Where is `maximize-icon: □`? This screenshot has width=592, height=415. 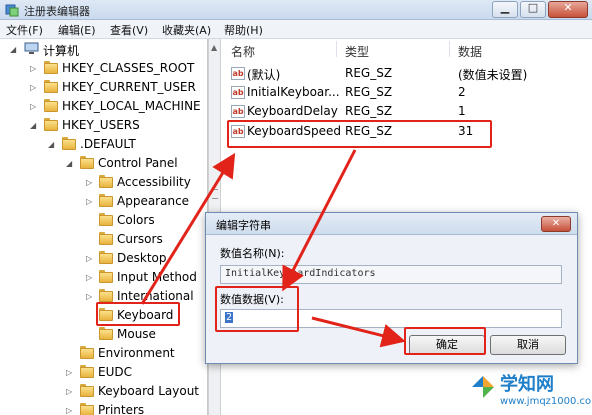
maximize-icon: □ is located at coordinates (533, 7).